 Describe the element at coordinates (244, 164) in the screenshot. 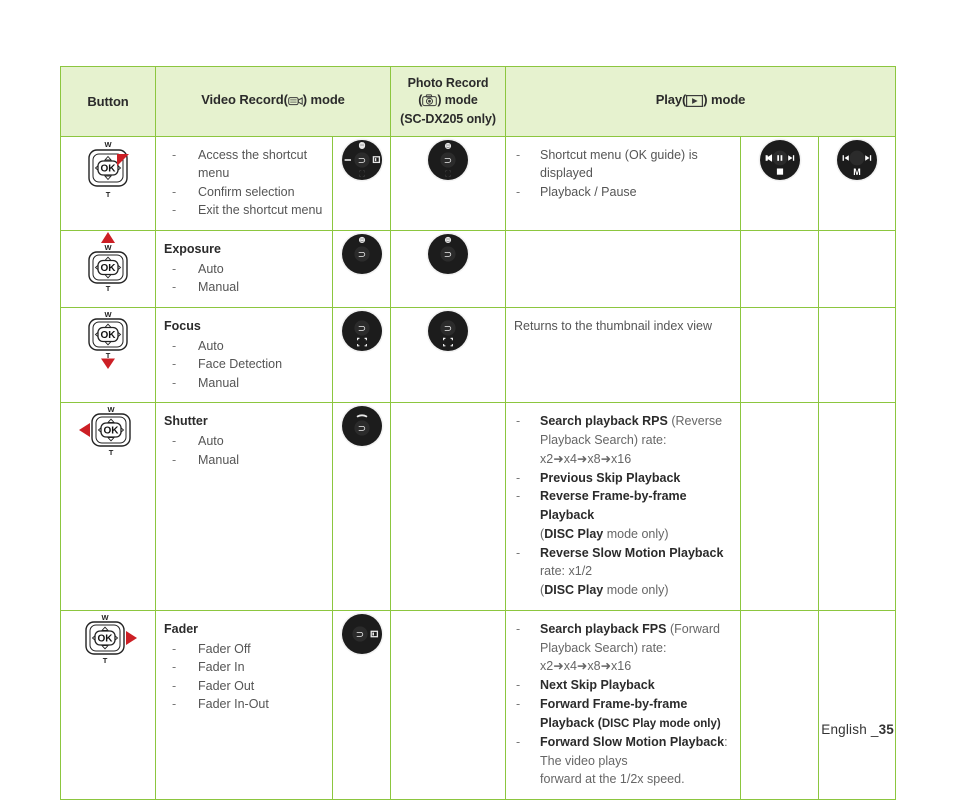

I see `list-item: Access the shortcut menu` at that location.